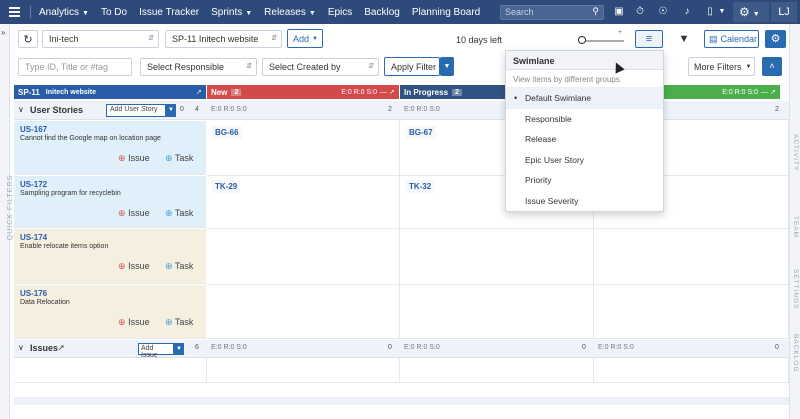  I want to click on swimlane-option-default: • Default Swimlane, so click(584, 98).